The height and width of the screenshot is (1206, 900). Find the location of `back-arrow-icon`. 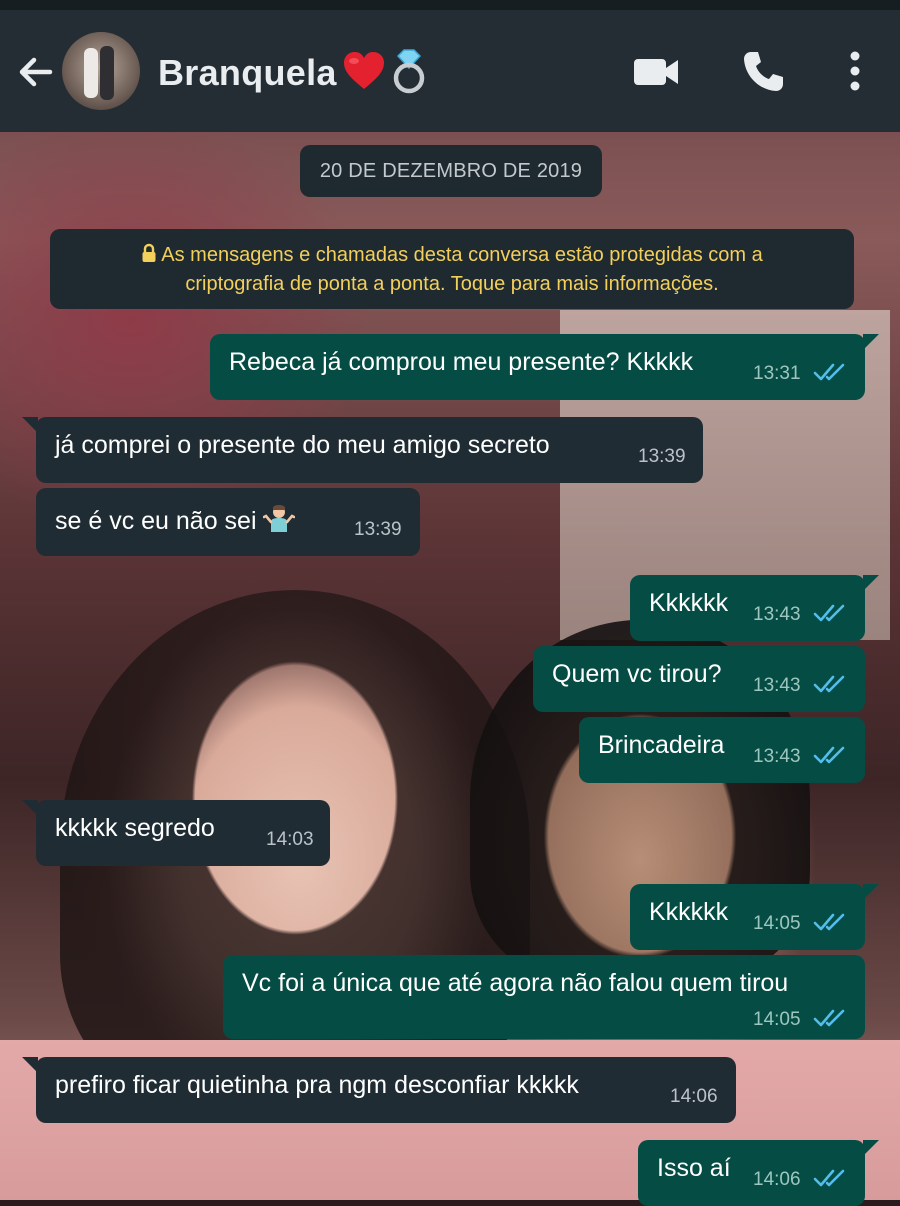

back-arrow-icon is located at coordinates (36, 72).